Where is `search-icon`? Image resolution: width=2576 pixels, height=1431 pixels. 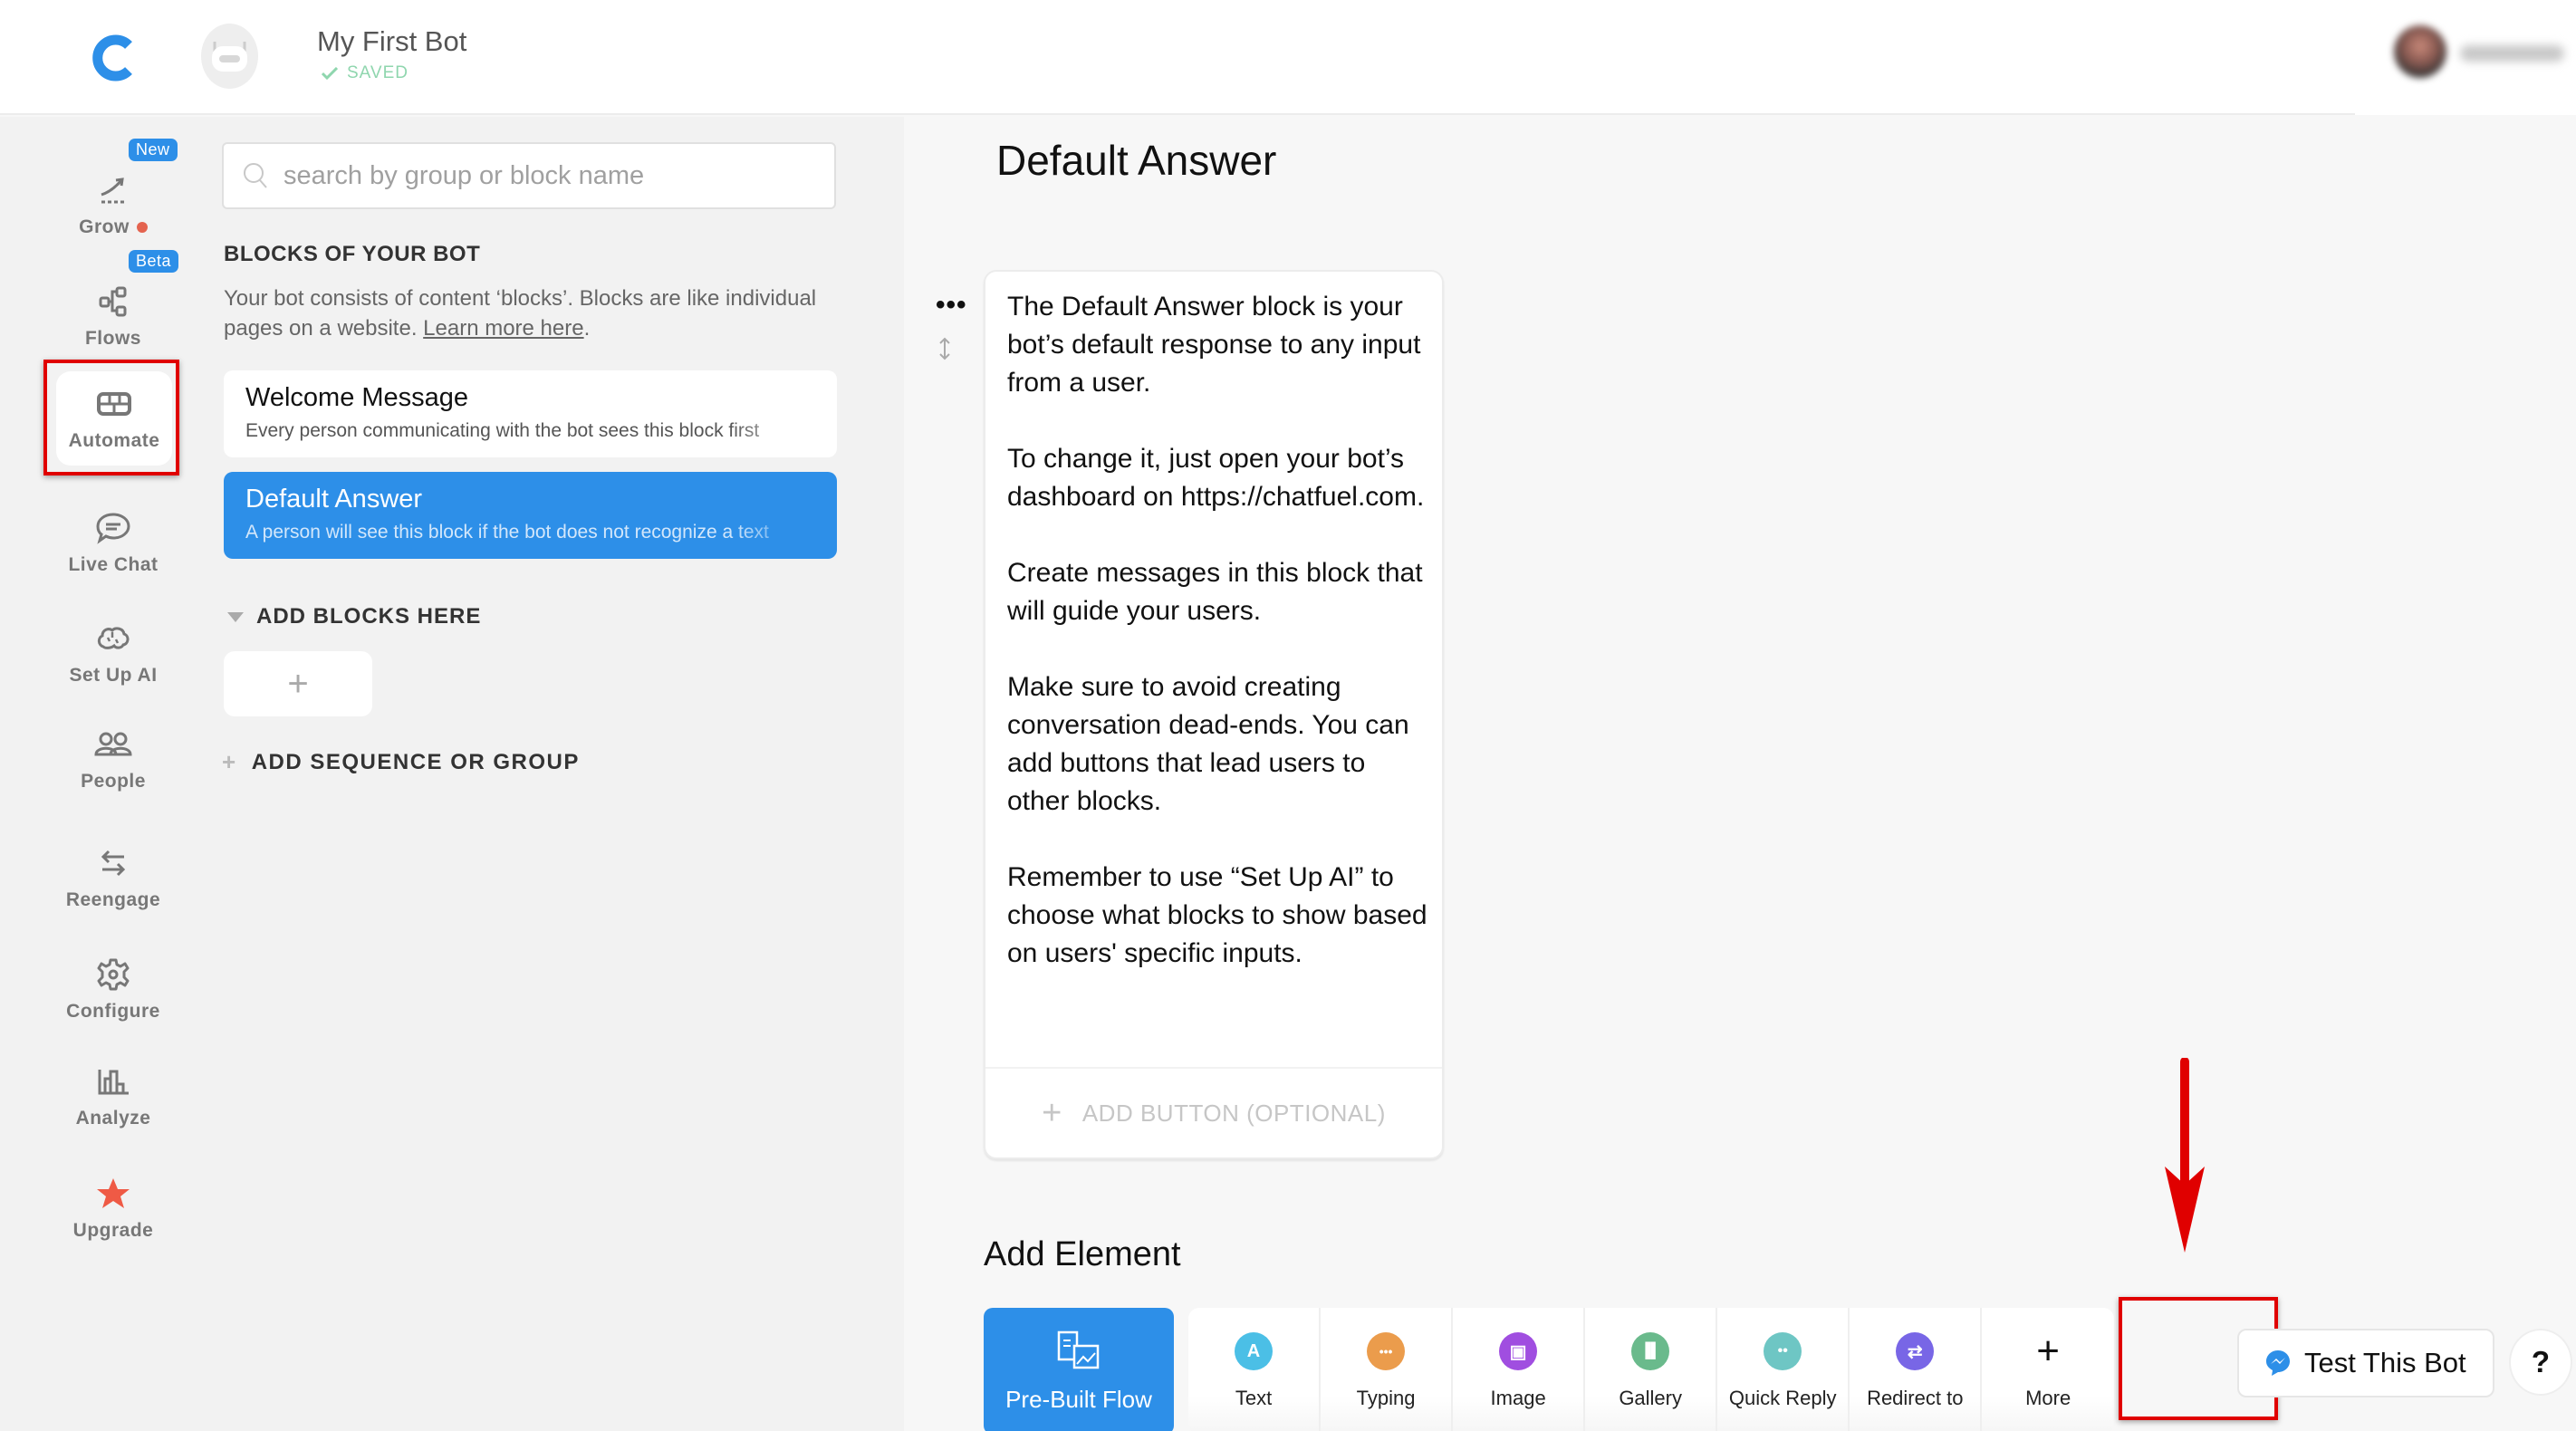 search-icon is located at coordinates (255, 176).